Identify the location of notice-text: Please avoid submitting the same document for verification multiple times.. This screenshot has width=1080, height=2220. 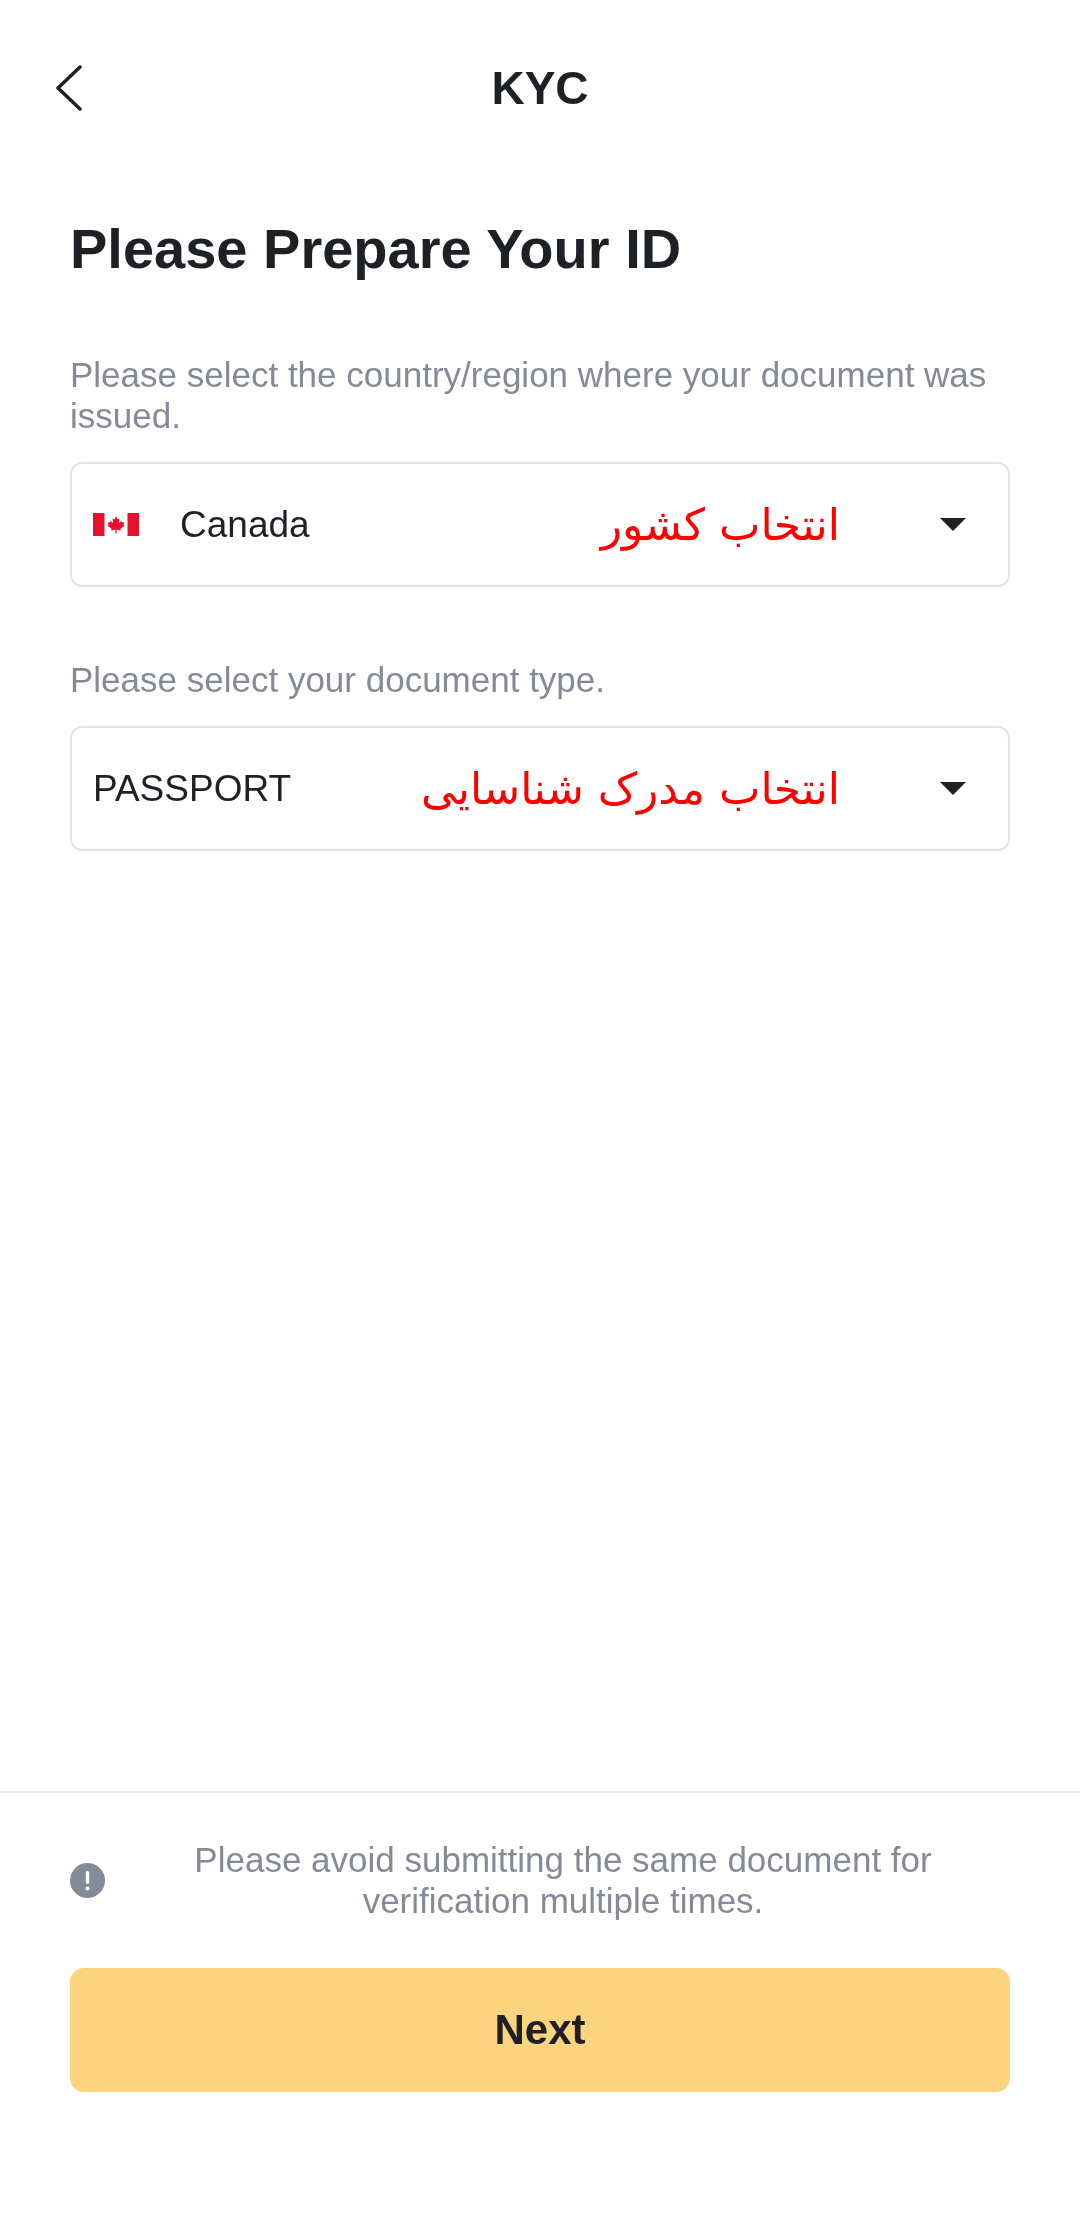
(563, 1880).